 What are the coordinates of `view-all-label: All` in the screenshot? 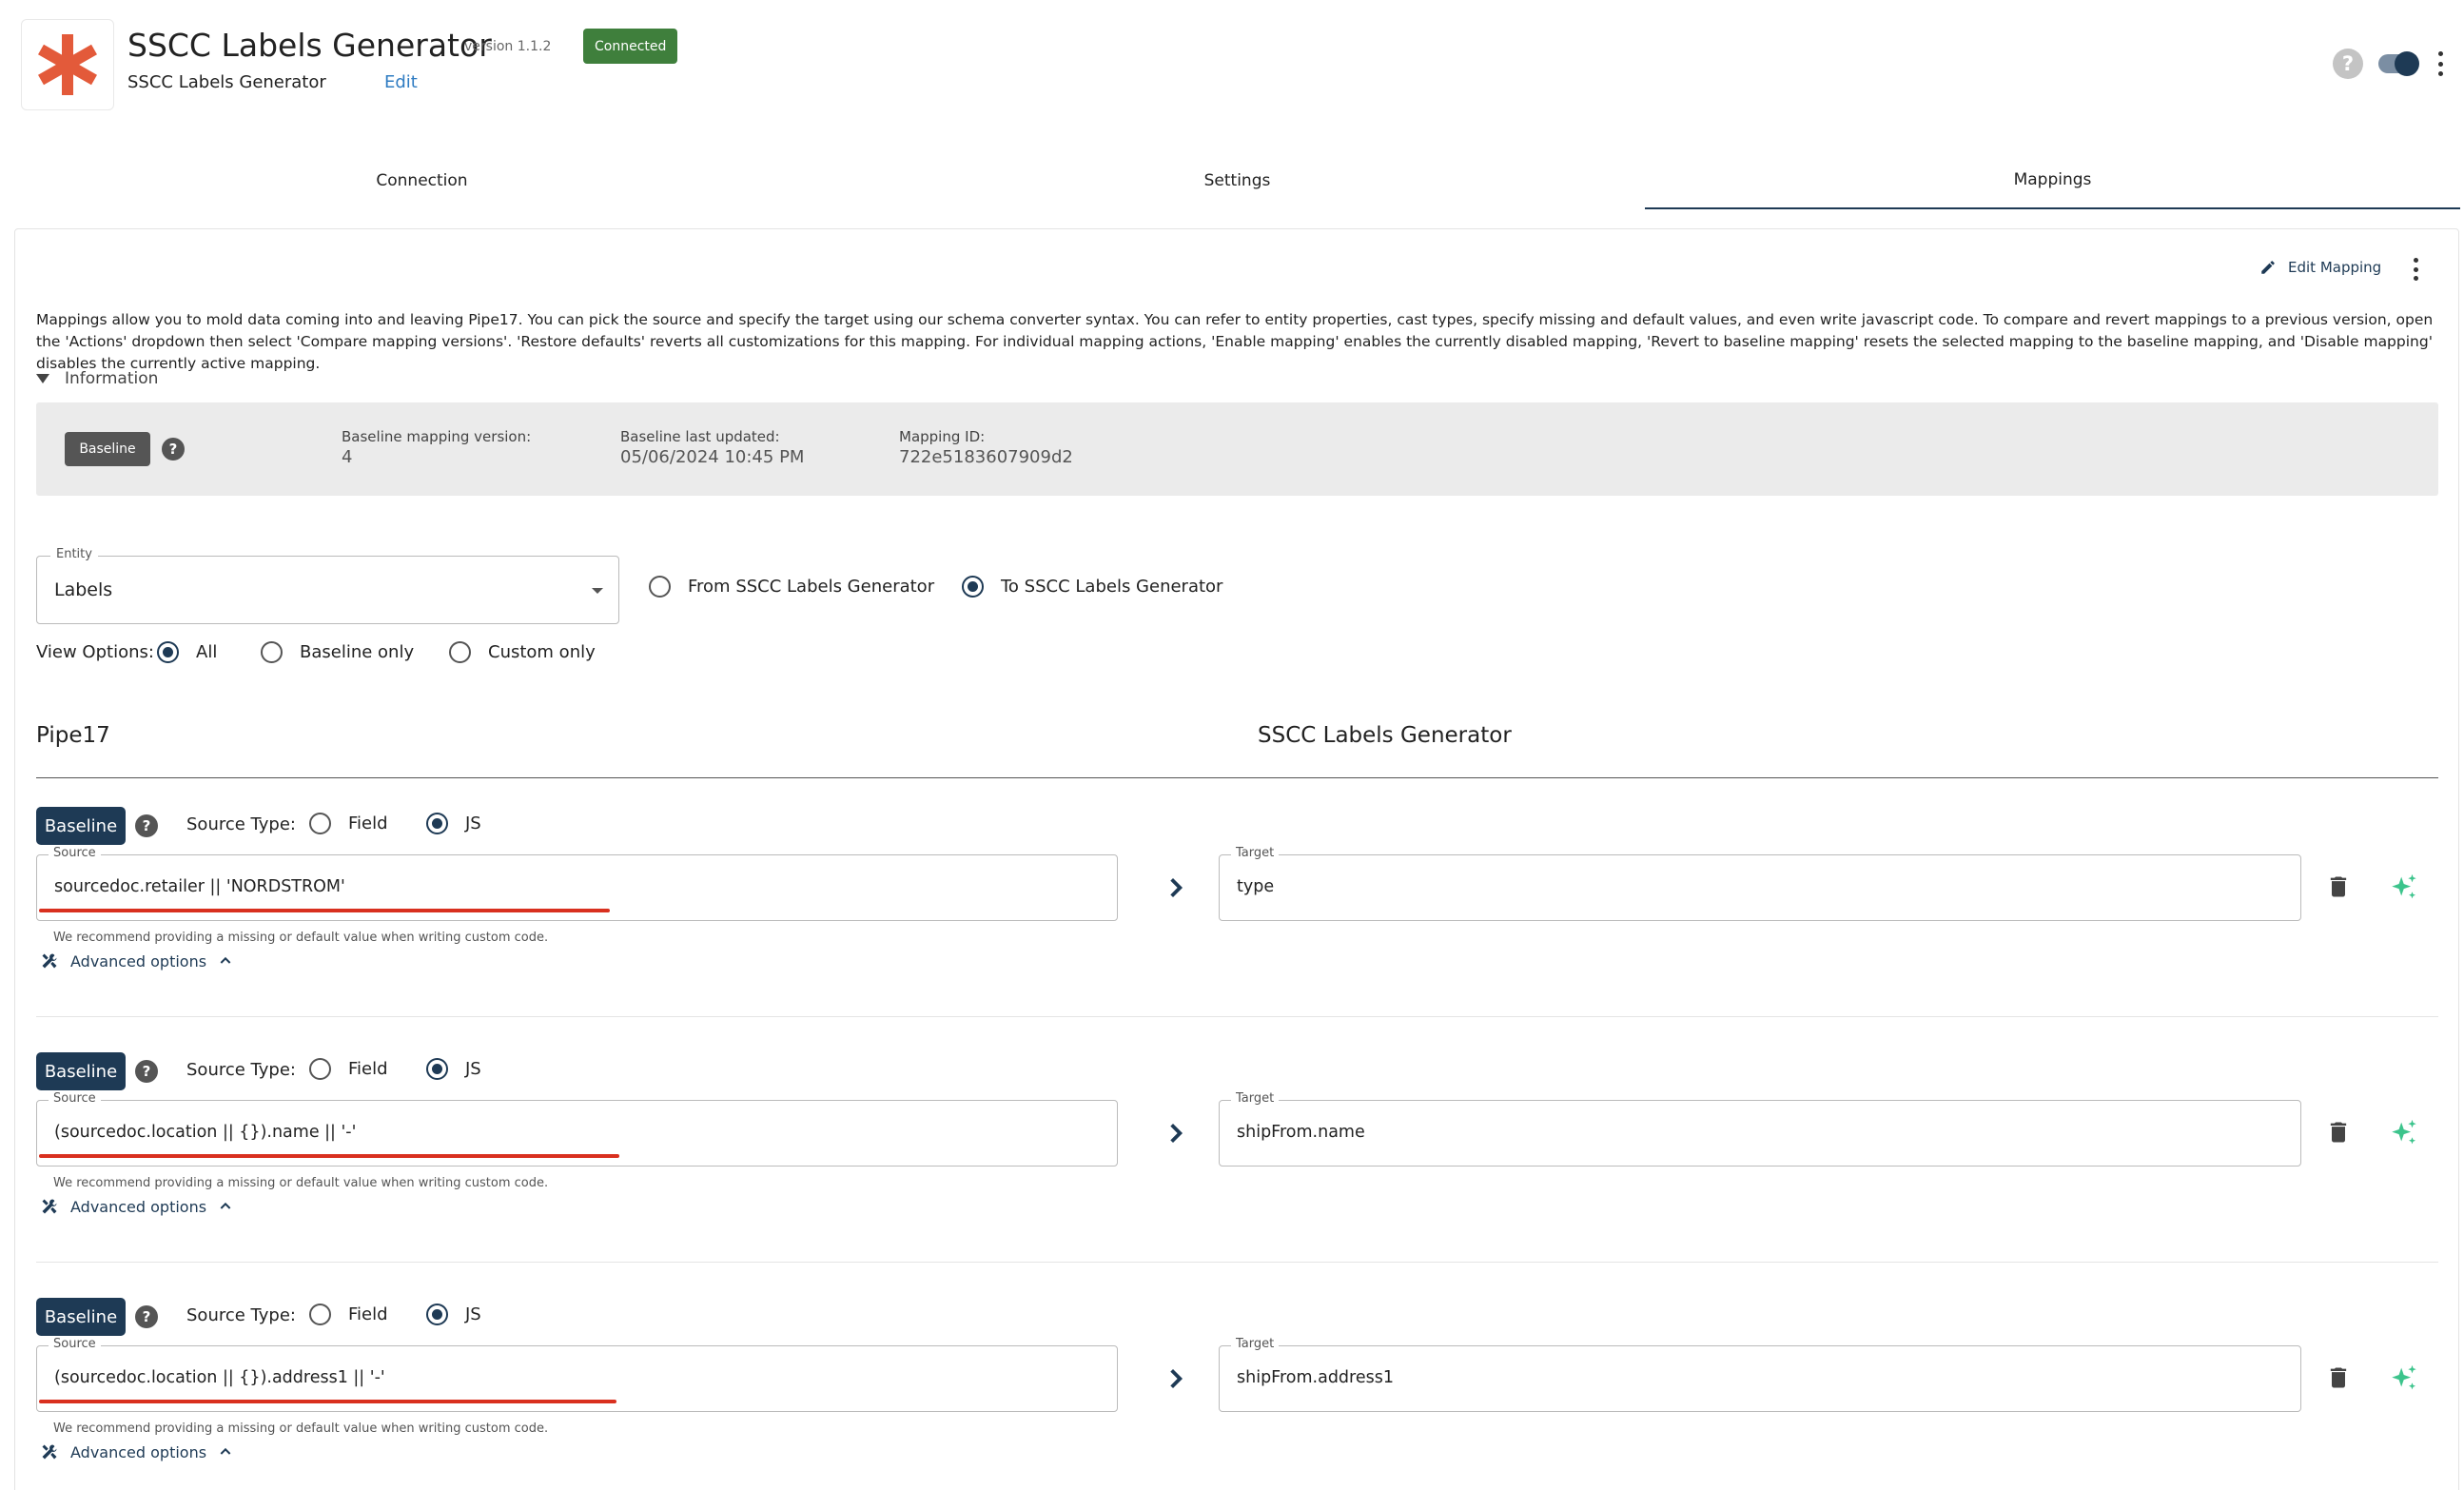 It's located at (207, 652).